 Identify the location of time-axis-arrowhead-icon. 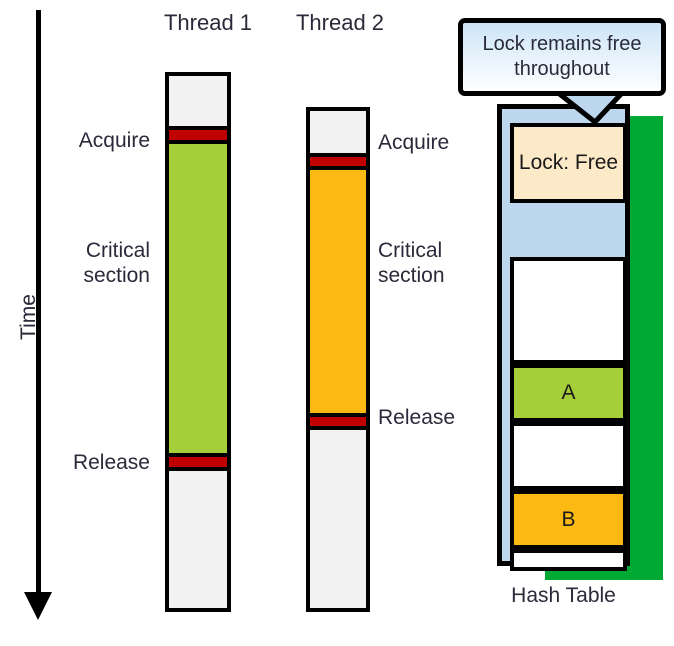
(38, 606).